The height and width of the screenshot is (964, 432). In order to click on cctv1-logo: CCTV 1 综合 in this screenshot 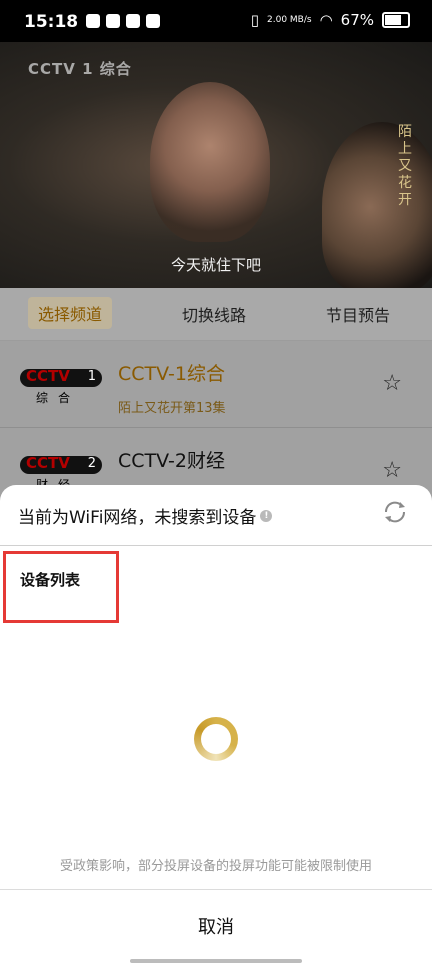, I will do `click(61, 386)`.